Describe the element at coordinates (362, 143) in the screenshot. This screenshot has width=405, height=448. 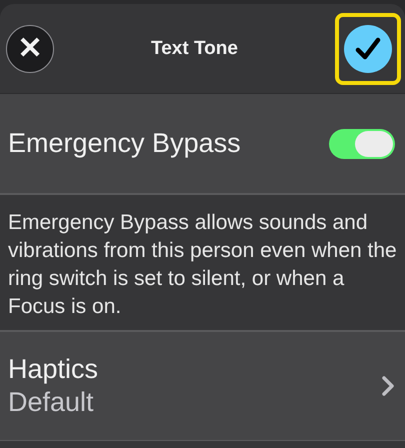
I see `toggle-switch` at that location.